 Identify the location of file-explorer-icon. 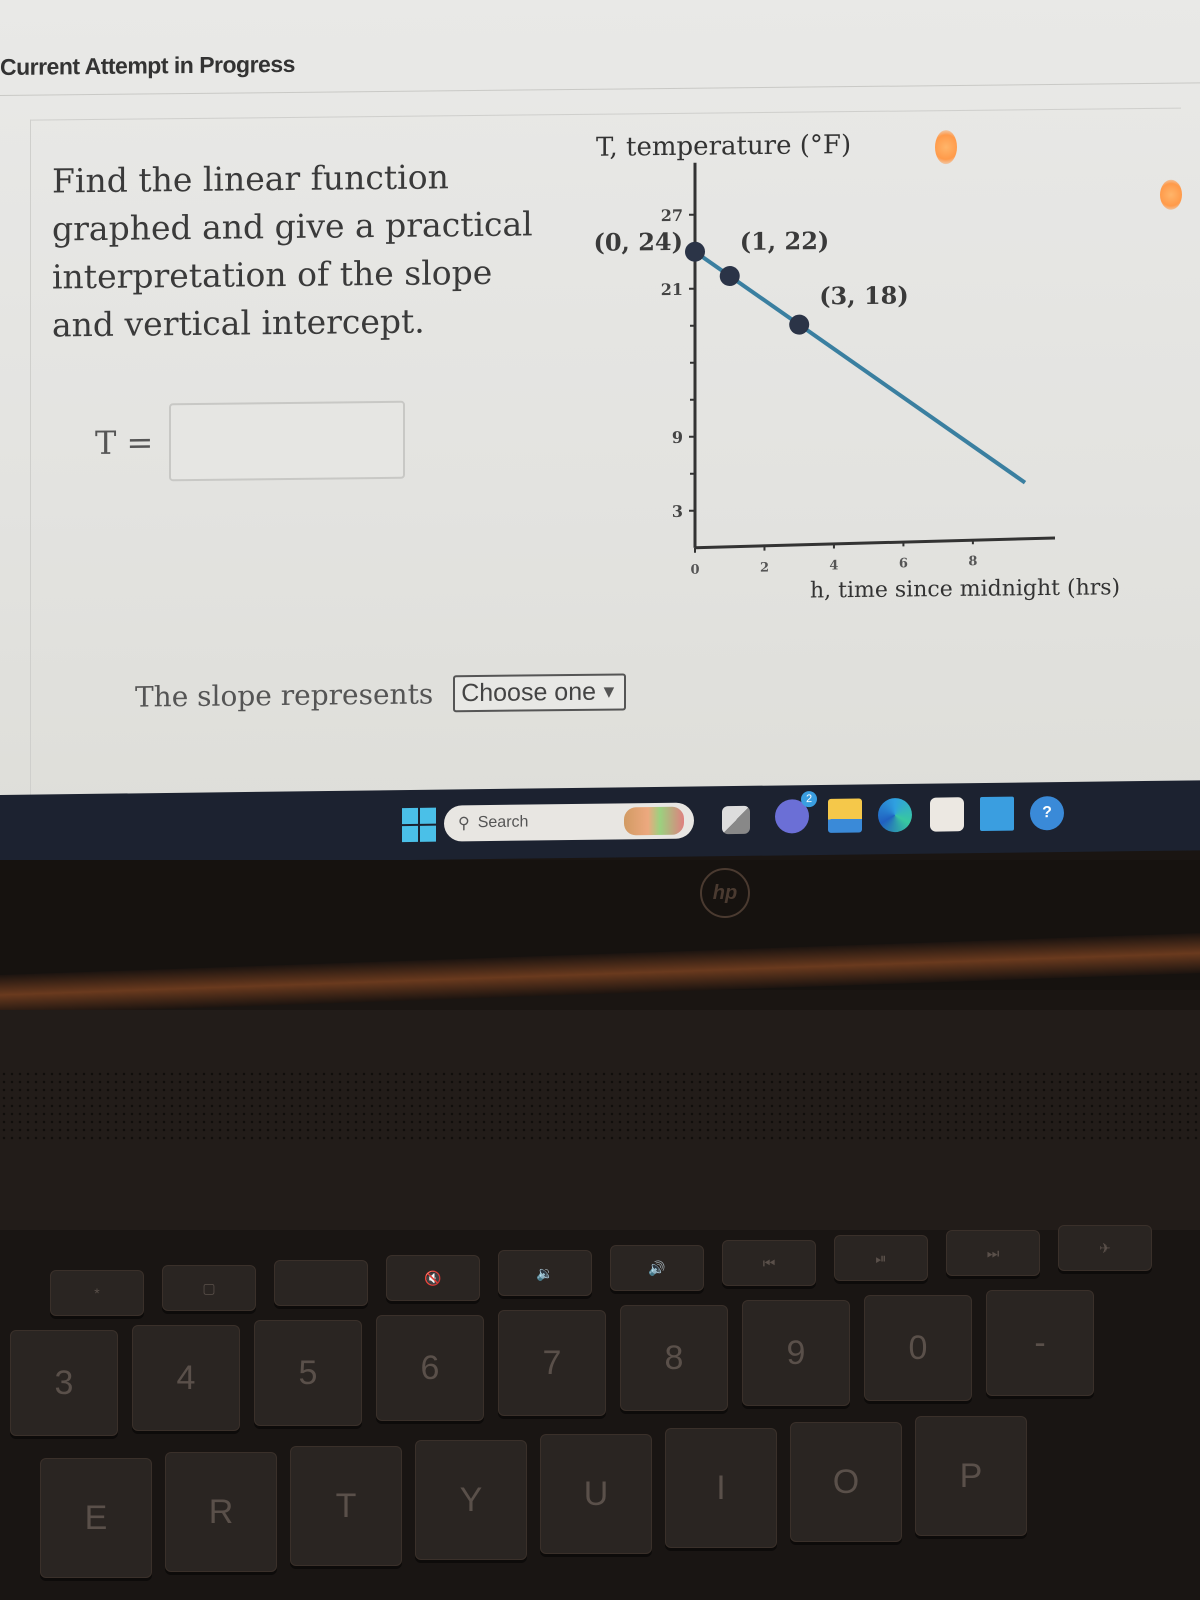
(845, 815).